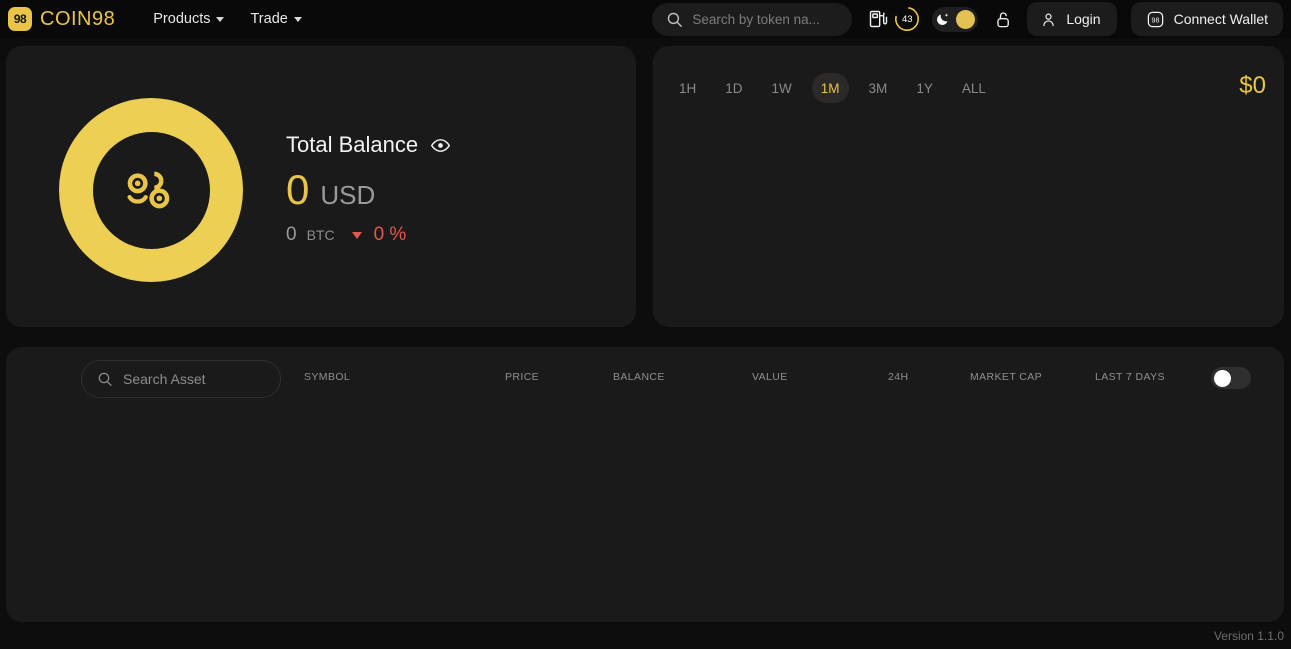  I want to click on balance-currency: USD, so click(348, 195).